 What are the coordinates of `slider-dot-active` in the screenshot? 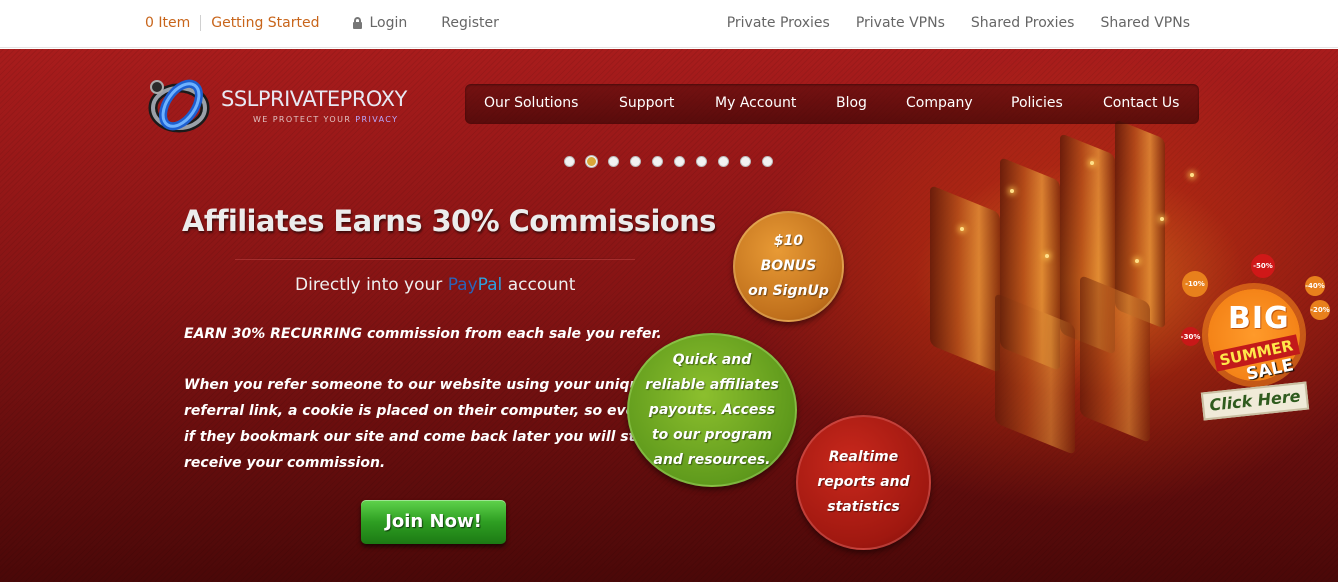 It's located at (591, 161).